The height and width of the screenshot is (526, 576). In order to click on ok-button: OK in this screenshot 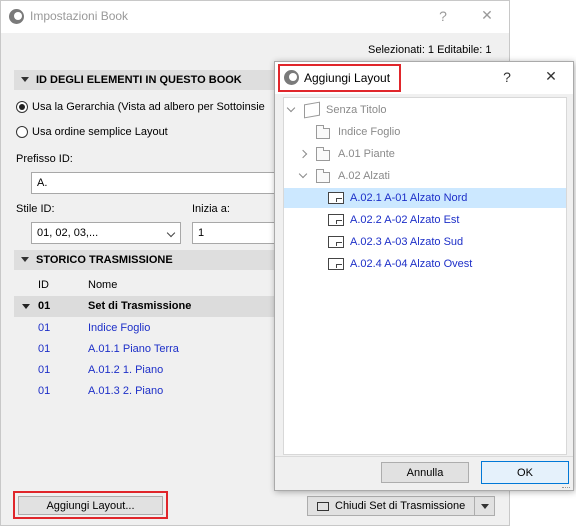, I will do `click(525, 472)`.